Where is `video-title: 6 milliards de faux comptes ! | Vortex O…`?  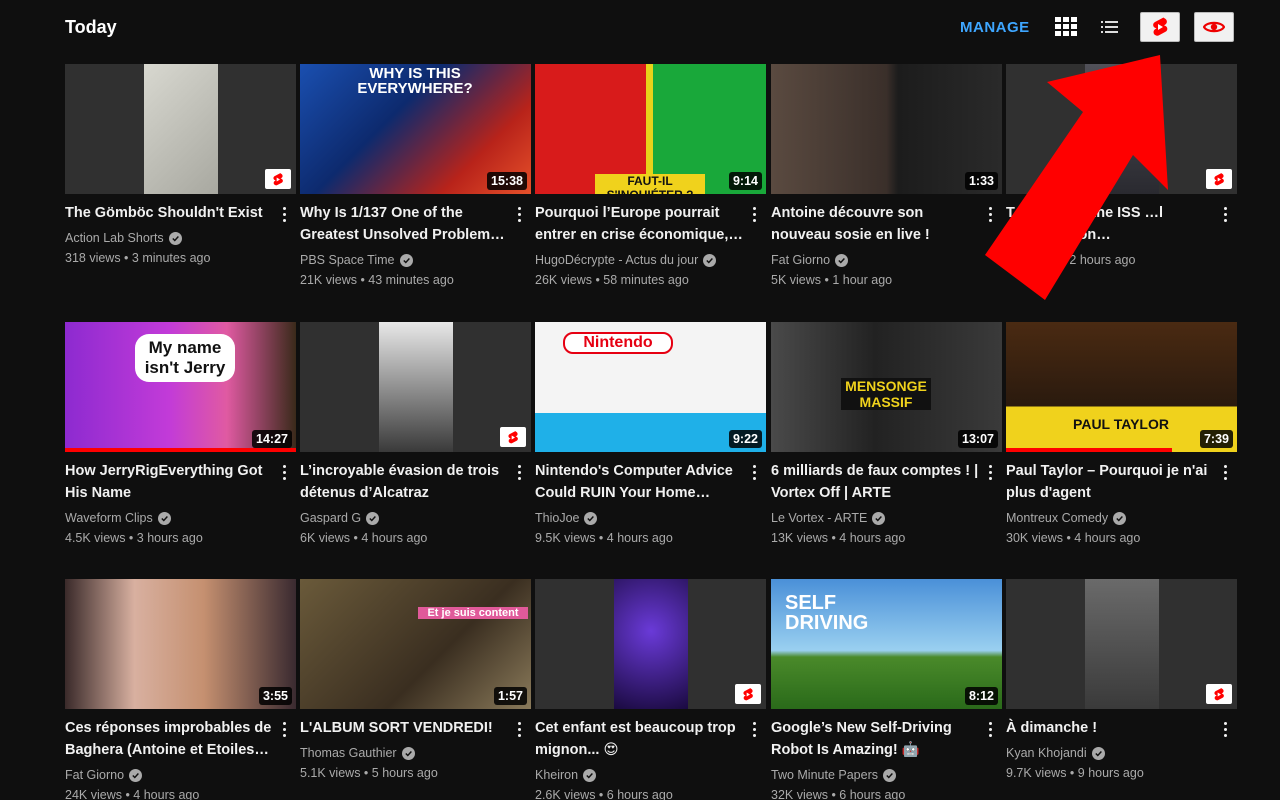 video-title: 6 milliards de faux comptes ! | Vortex O… is located at coordinates (876, 482).